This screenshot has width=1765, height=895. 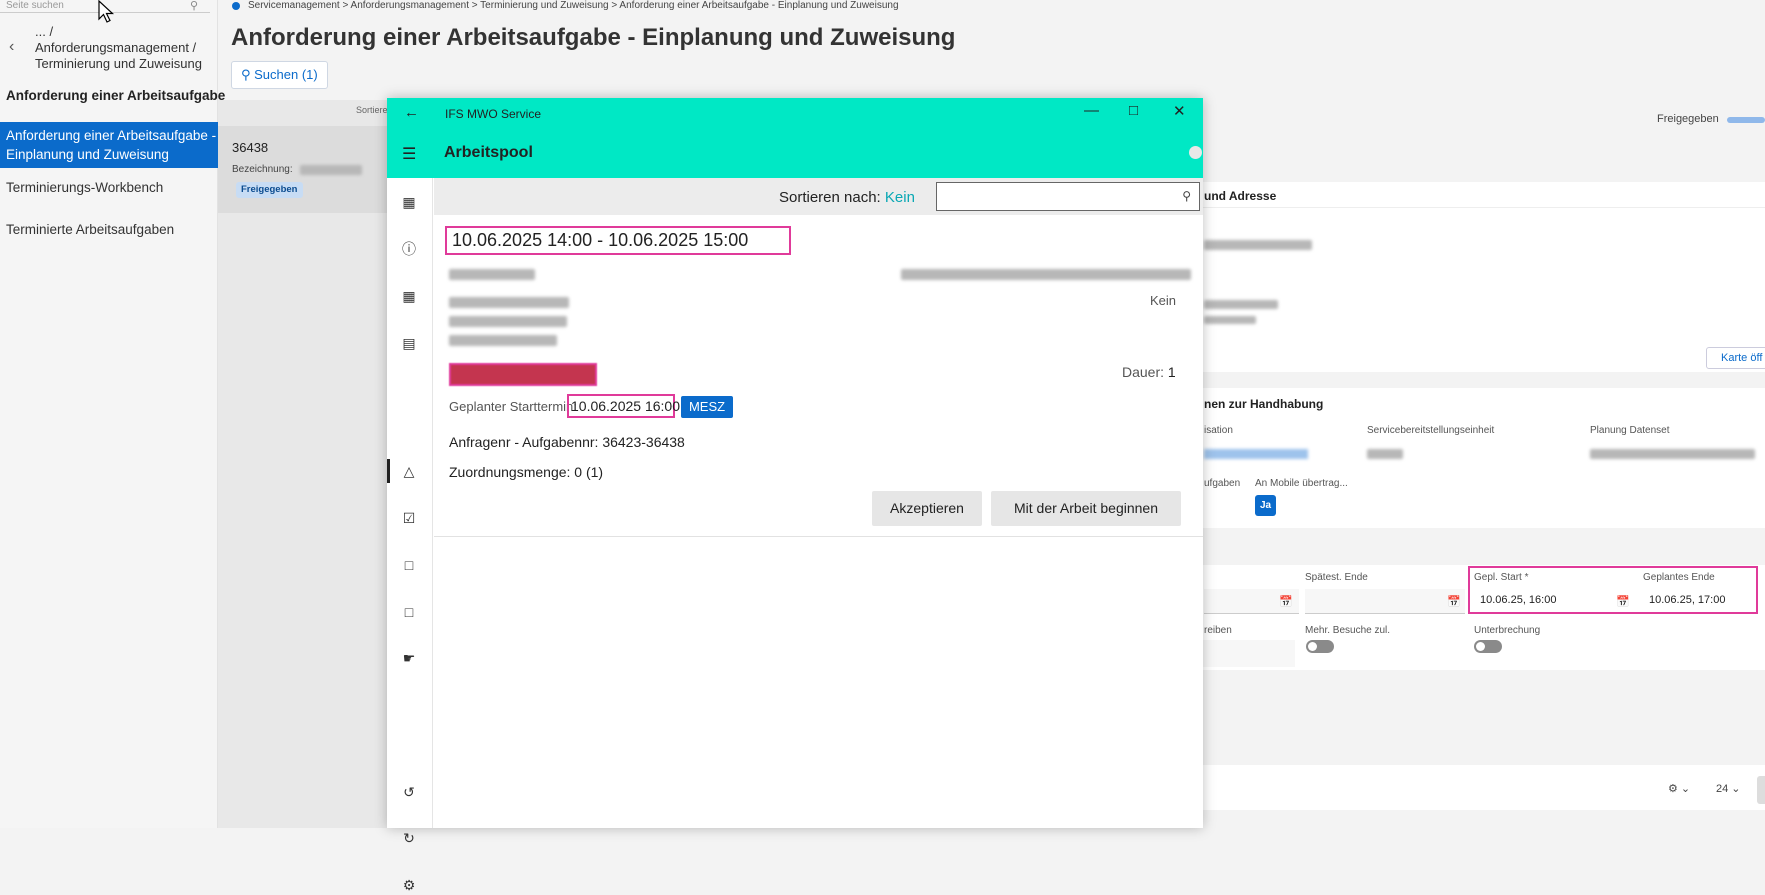 I want to click on timezone-badge: MESZ, so click(x=707, y=407).